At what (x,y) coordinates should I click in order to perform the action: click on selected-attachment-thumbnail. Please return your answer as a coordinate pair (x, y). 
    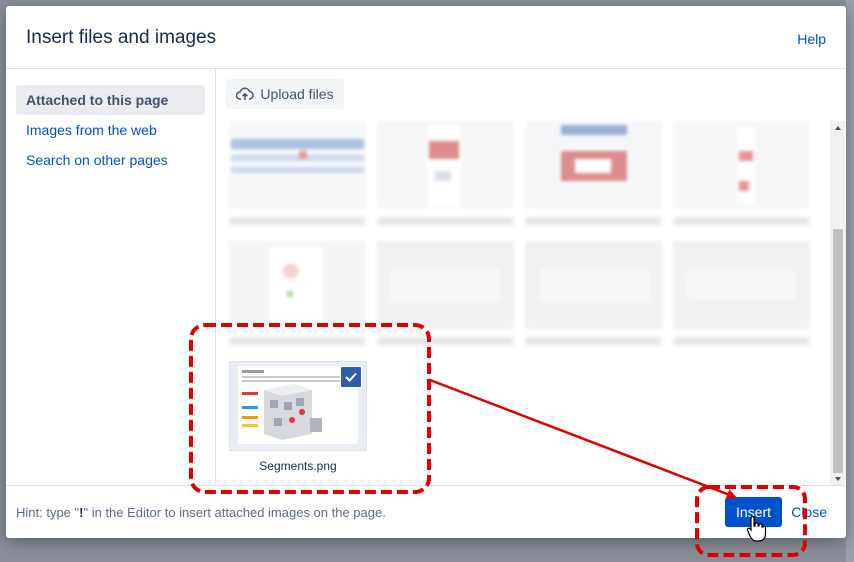
    Looking at the image, I should click on (298, 406).